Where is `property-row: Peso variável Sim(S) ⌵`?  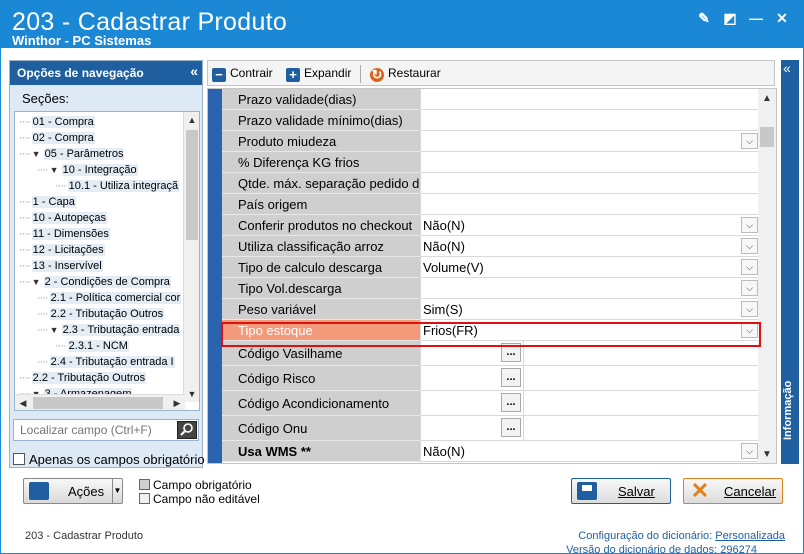
property-row: Peso variável Sim(S) ⌵ is located at coordinates (491, 309).